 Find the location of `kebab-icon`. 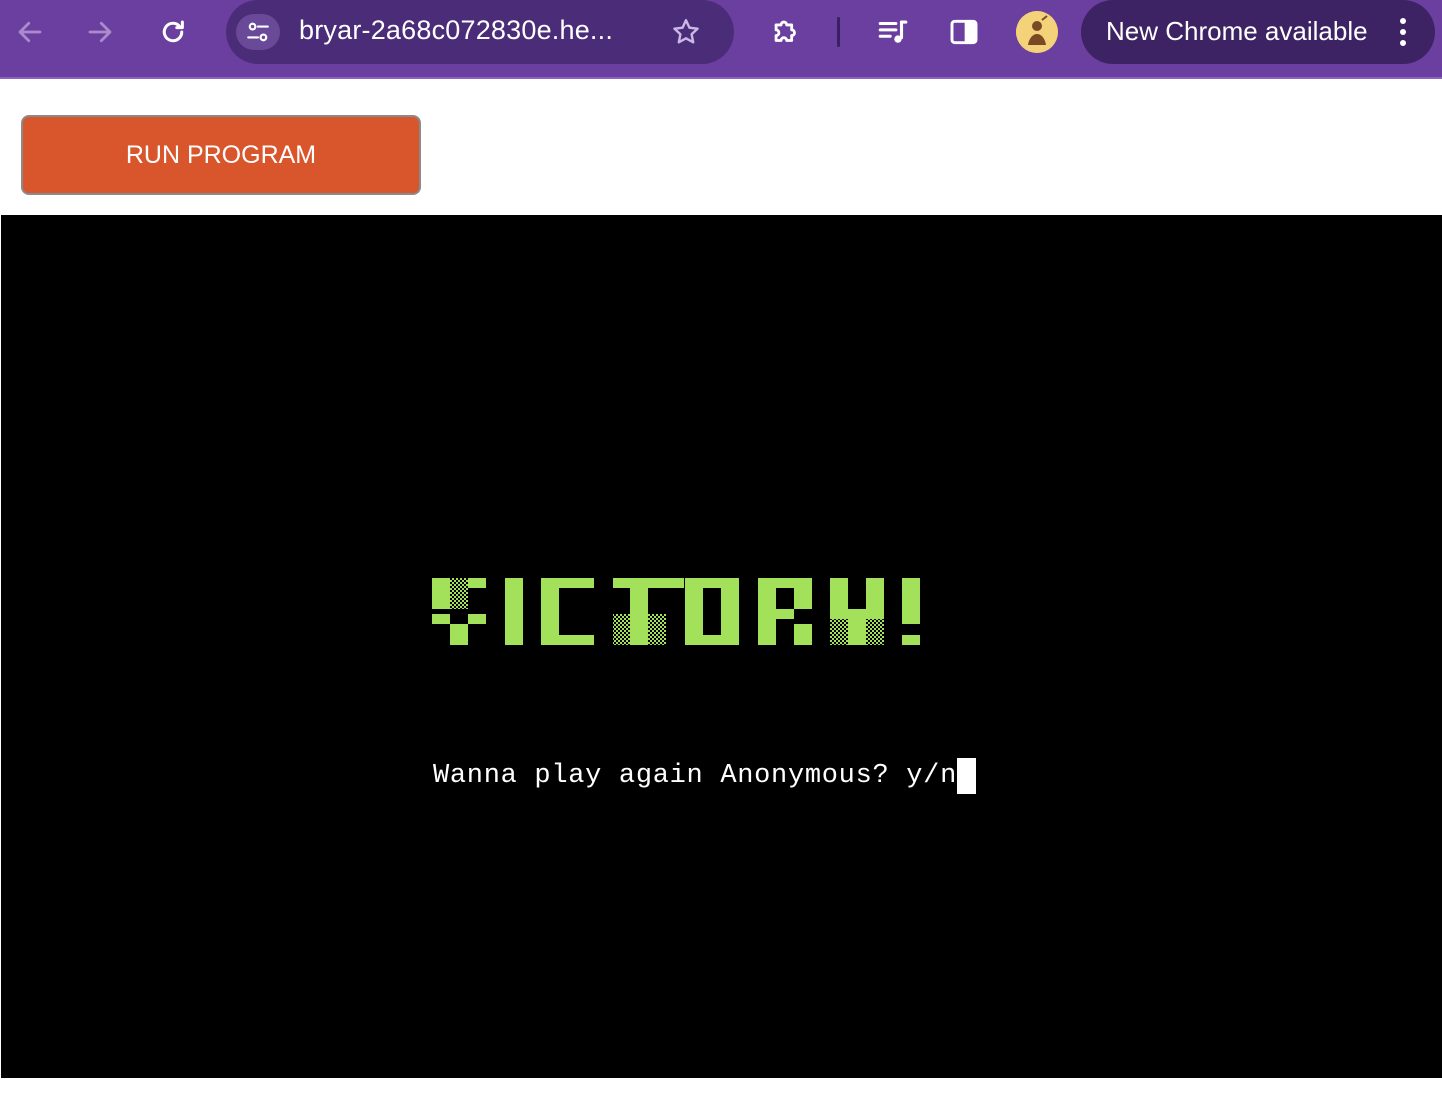

kebab-icon is located at coordinates (1403, 32).